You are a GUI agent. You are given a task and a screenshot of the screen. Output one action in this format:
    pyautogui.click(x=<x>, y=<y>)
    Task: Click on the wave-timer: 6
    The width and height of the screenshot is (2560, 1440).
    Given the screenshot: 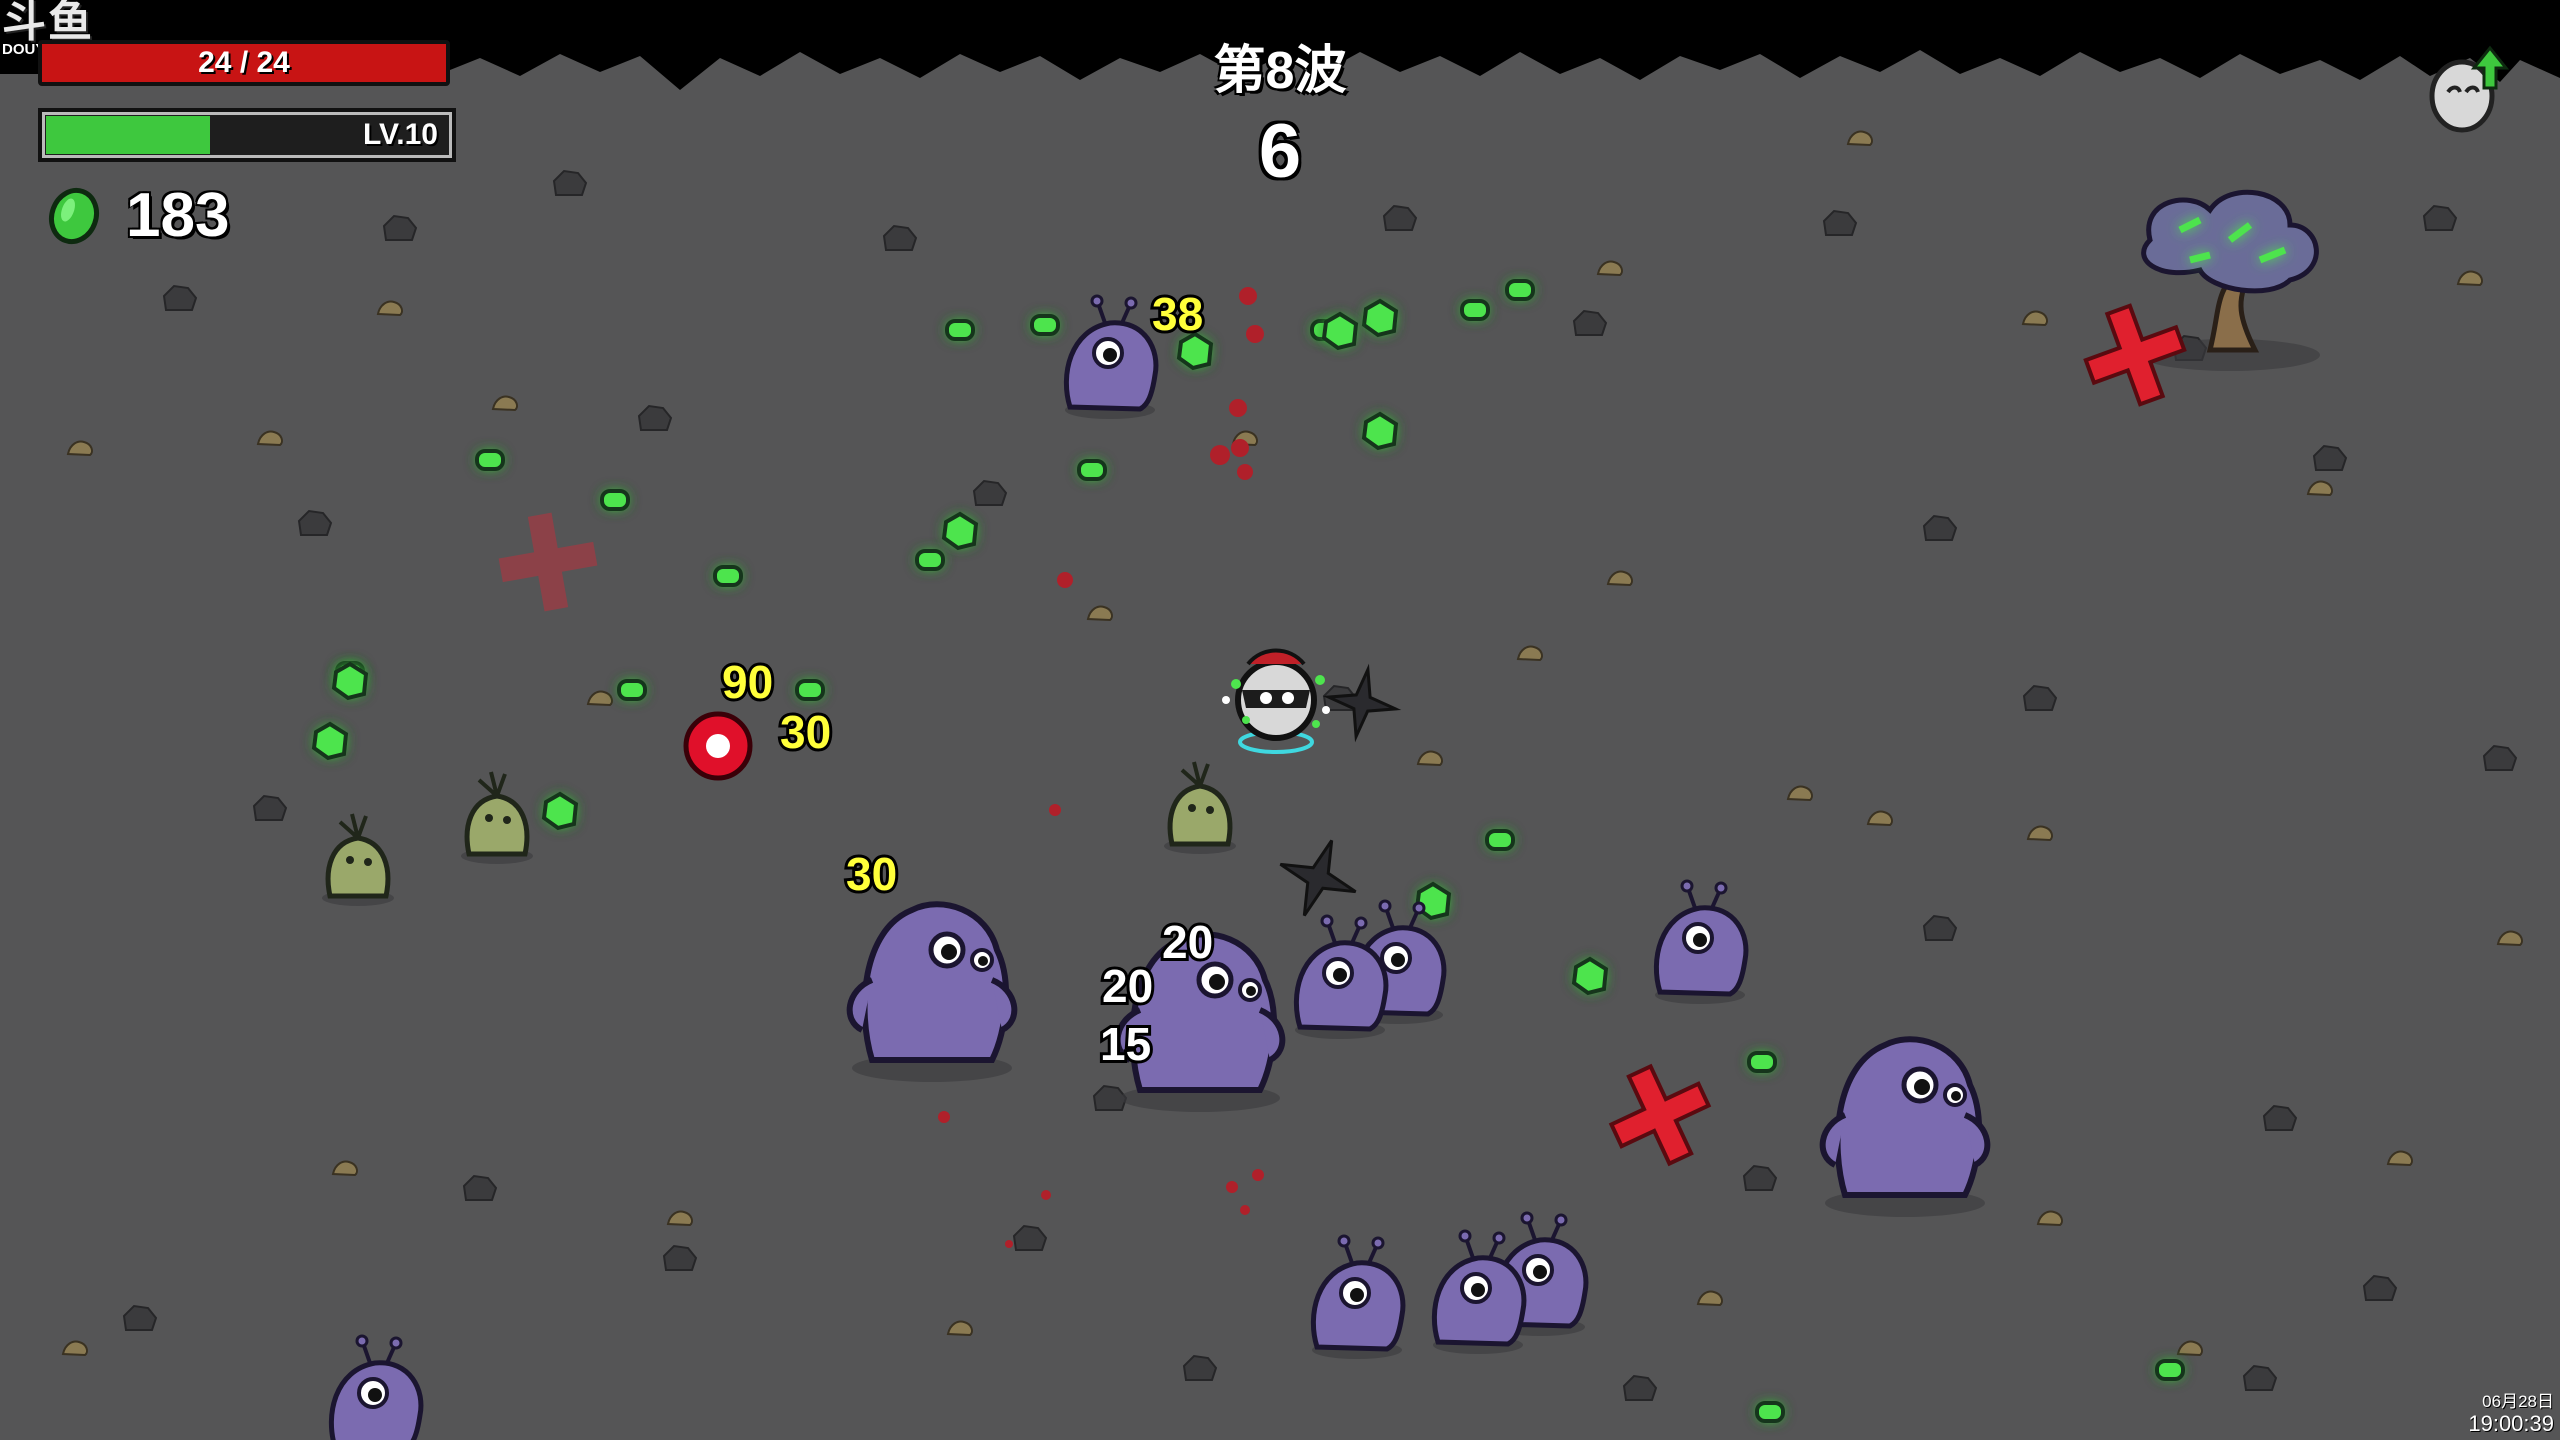 What is the action you would take?
    pyautogui.click(x=1280, y=151)
    